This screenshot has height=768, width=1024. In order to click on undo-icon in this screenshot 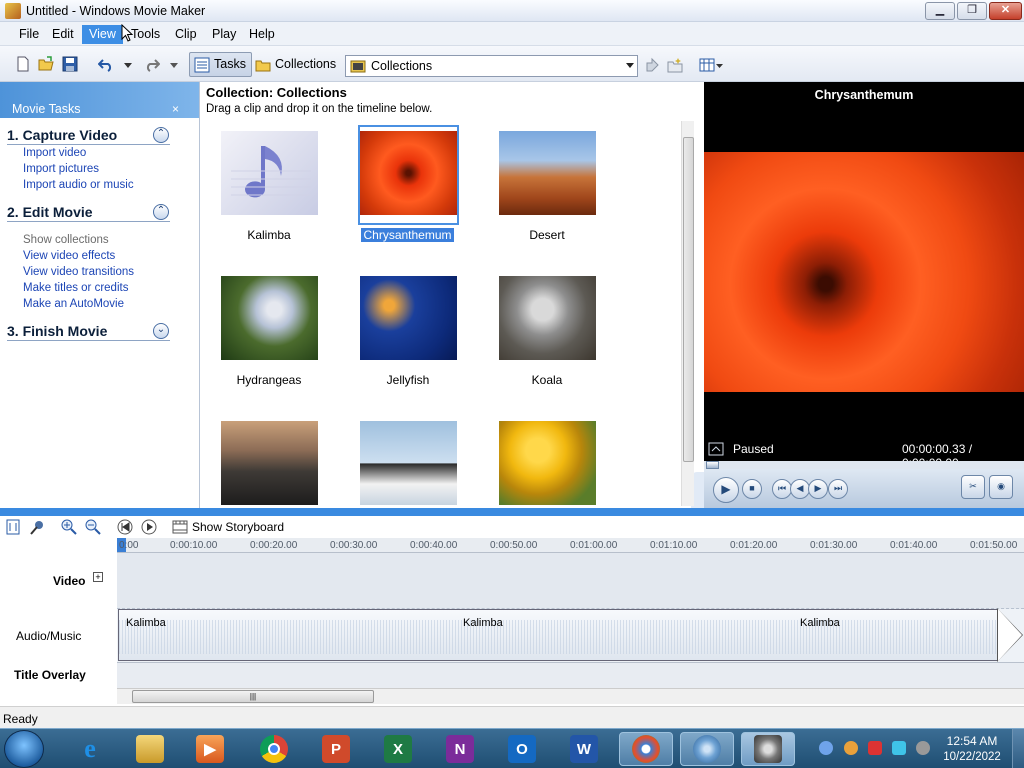, I will do `click(106, 64)`.